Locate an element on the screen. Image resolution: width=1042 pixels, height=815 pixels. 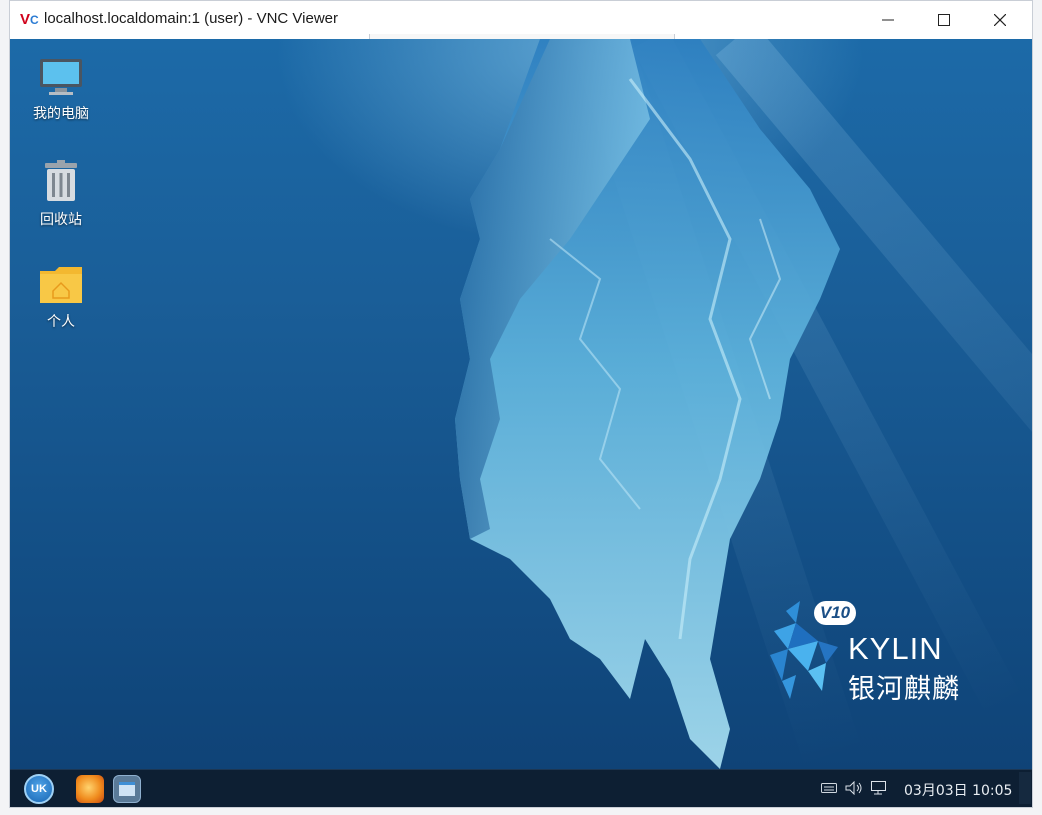
desktop-icon-home: 个人 is located at coordinates (61, 297).